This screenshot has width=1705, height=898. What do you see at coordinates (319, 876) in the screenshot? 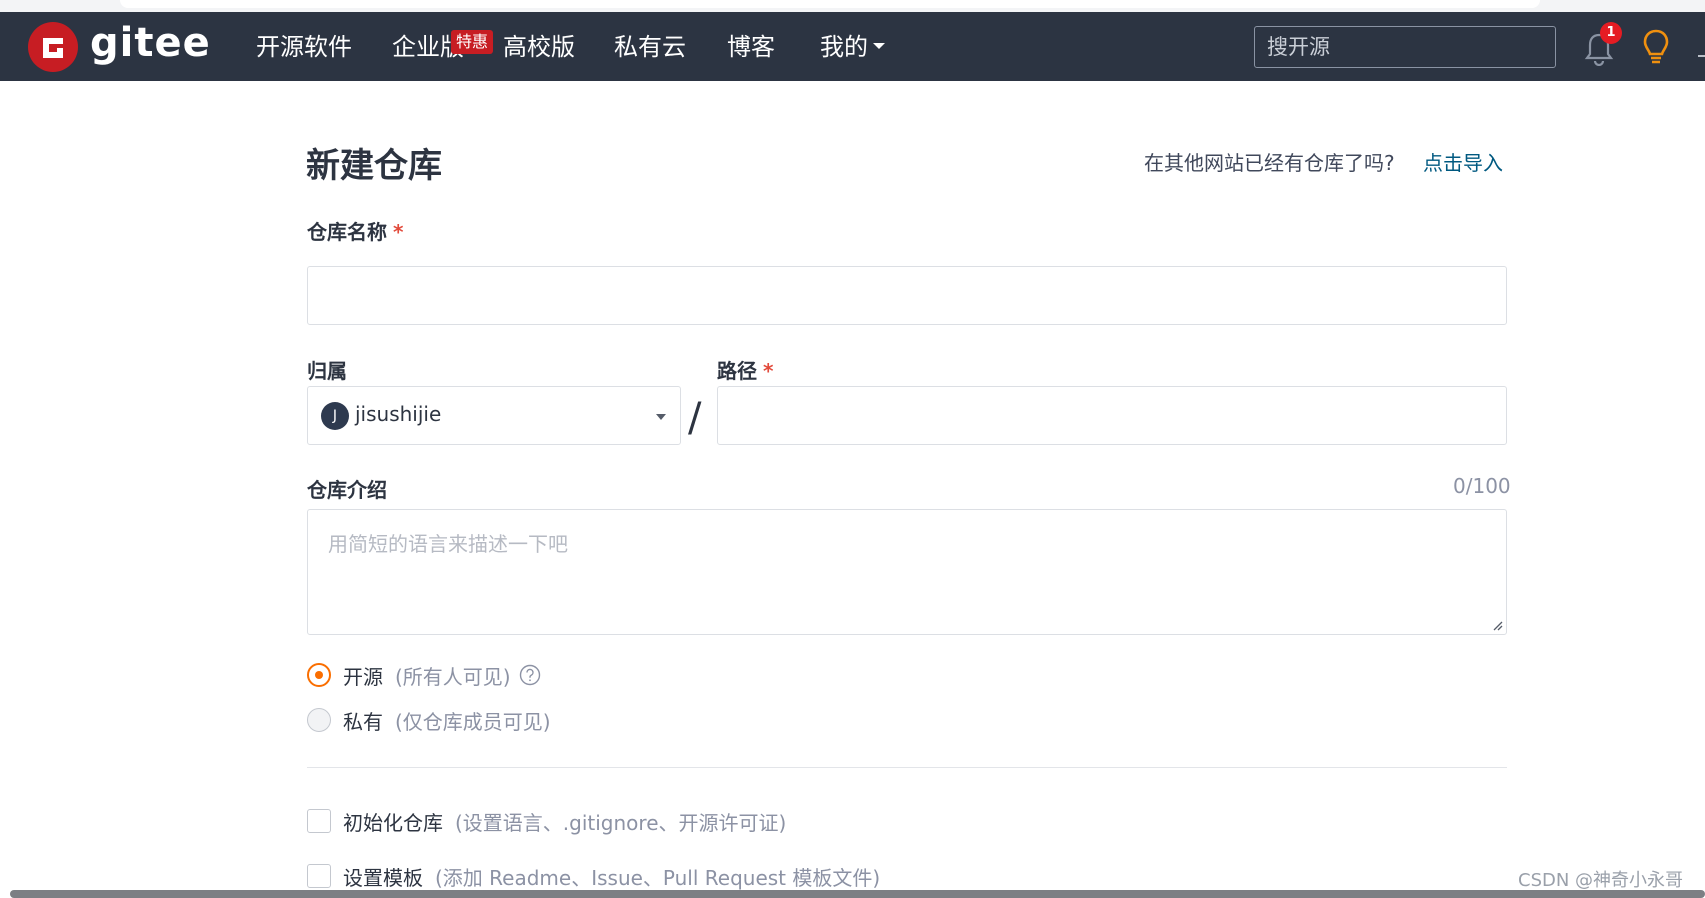
I see `template-checkbox` at bounding box center [319, 876].